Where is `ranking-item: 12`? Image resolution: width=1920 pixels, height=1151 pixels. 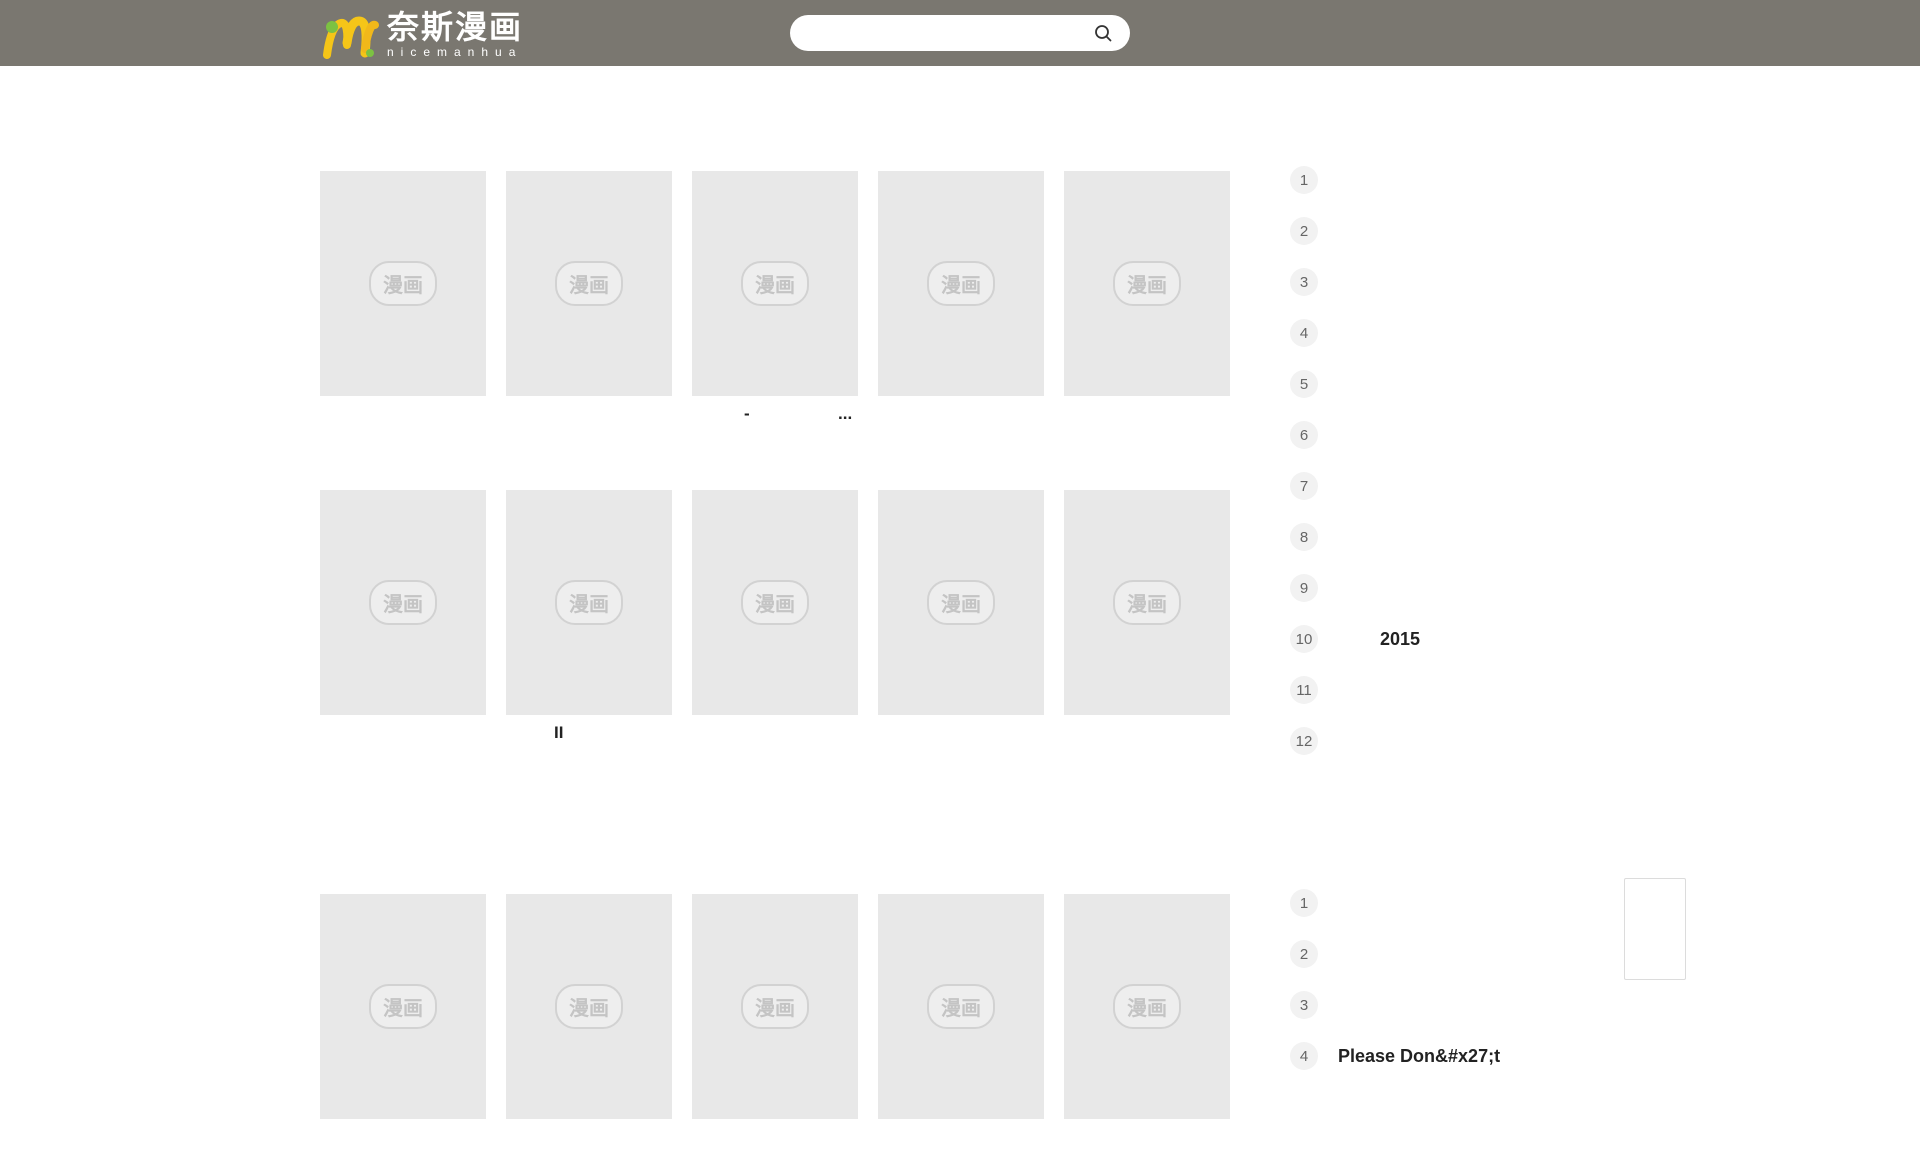
ranking-item: 12 is located at coordinates (1313, 741).